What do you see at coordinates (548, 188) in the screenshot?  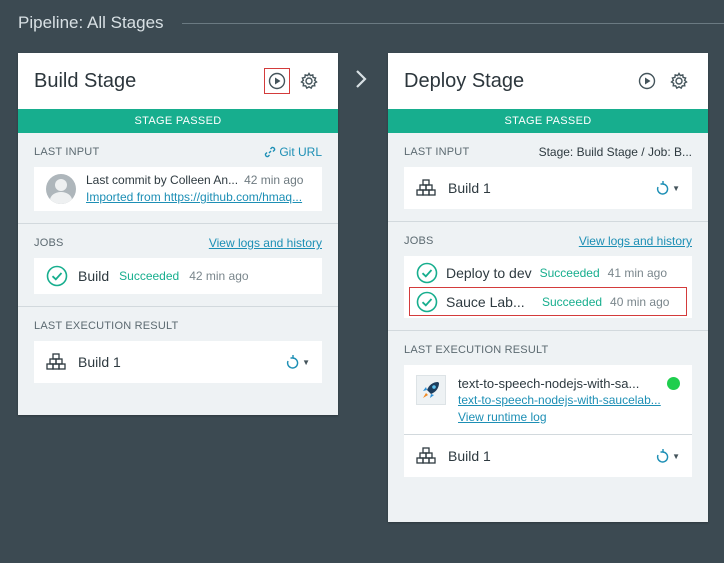 I see `input-build-tile: Build 1 ▼` at bounding box center [548, 188].